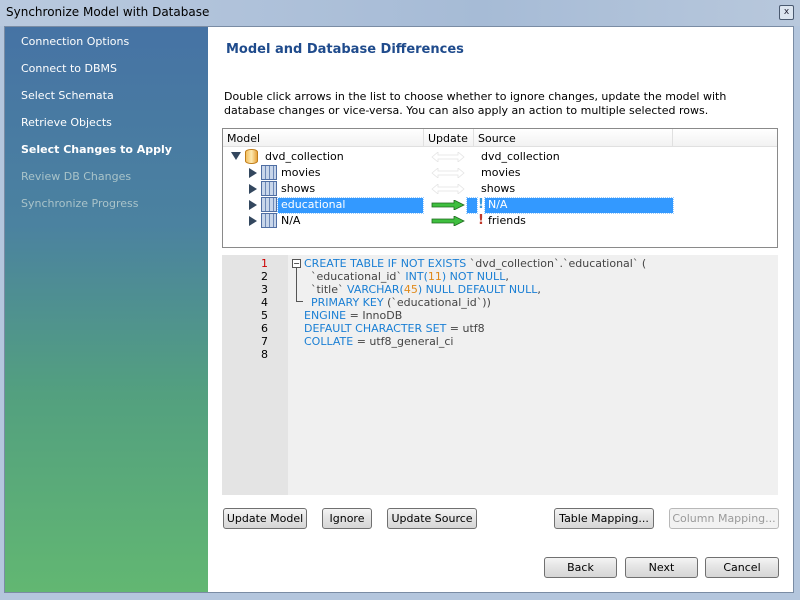  I want to click on update-model-button: Update Model, so click(265, 518).